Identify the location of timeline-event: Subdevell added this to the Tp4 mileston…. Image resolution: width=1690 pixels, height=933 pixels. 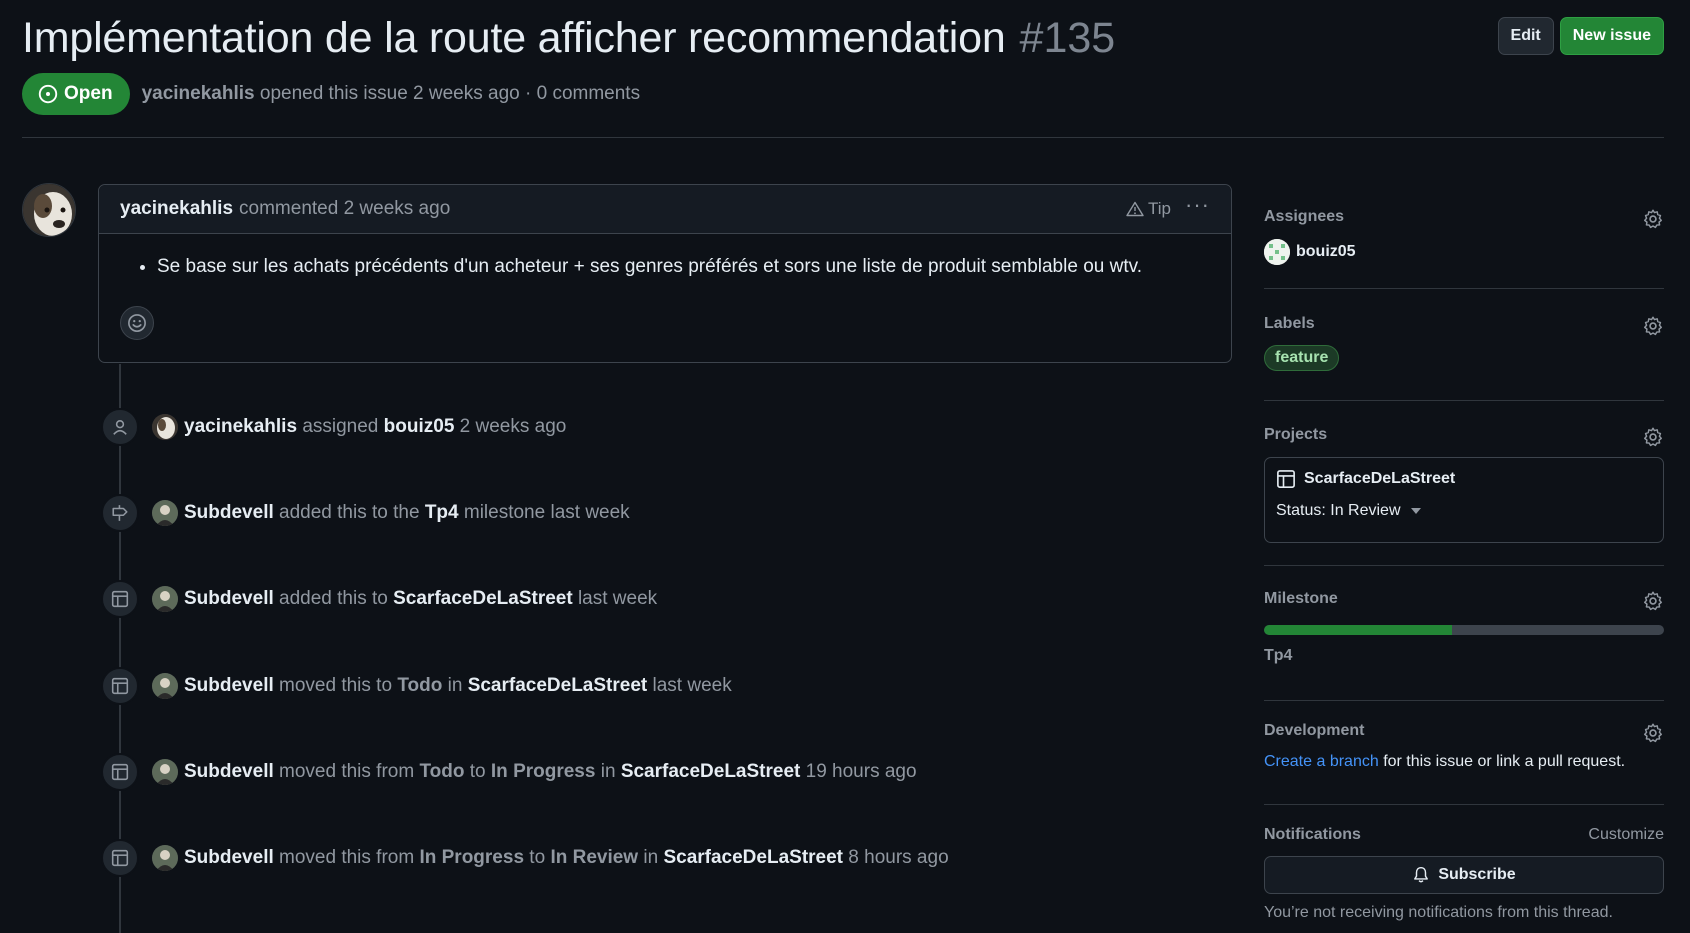
(365, 513).